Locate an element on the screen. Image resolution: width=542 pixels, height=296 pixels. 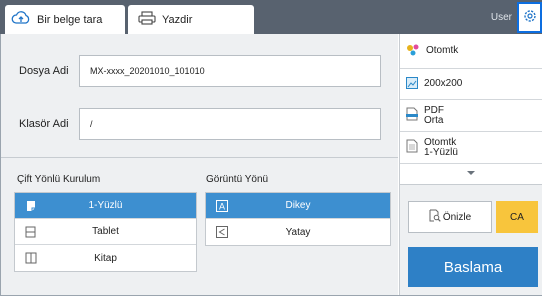
file-format-value: PDF Orta is located at coordinates (434, 115).